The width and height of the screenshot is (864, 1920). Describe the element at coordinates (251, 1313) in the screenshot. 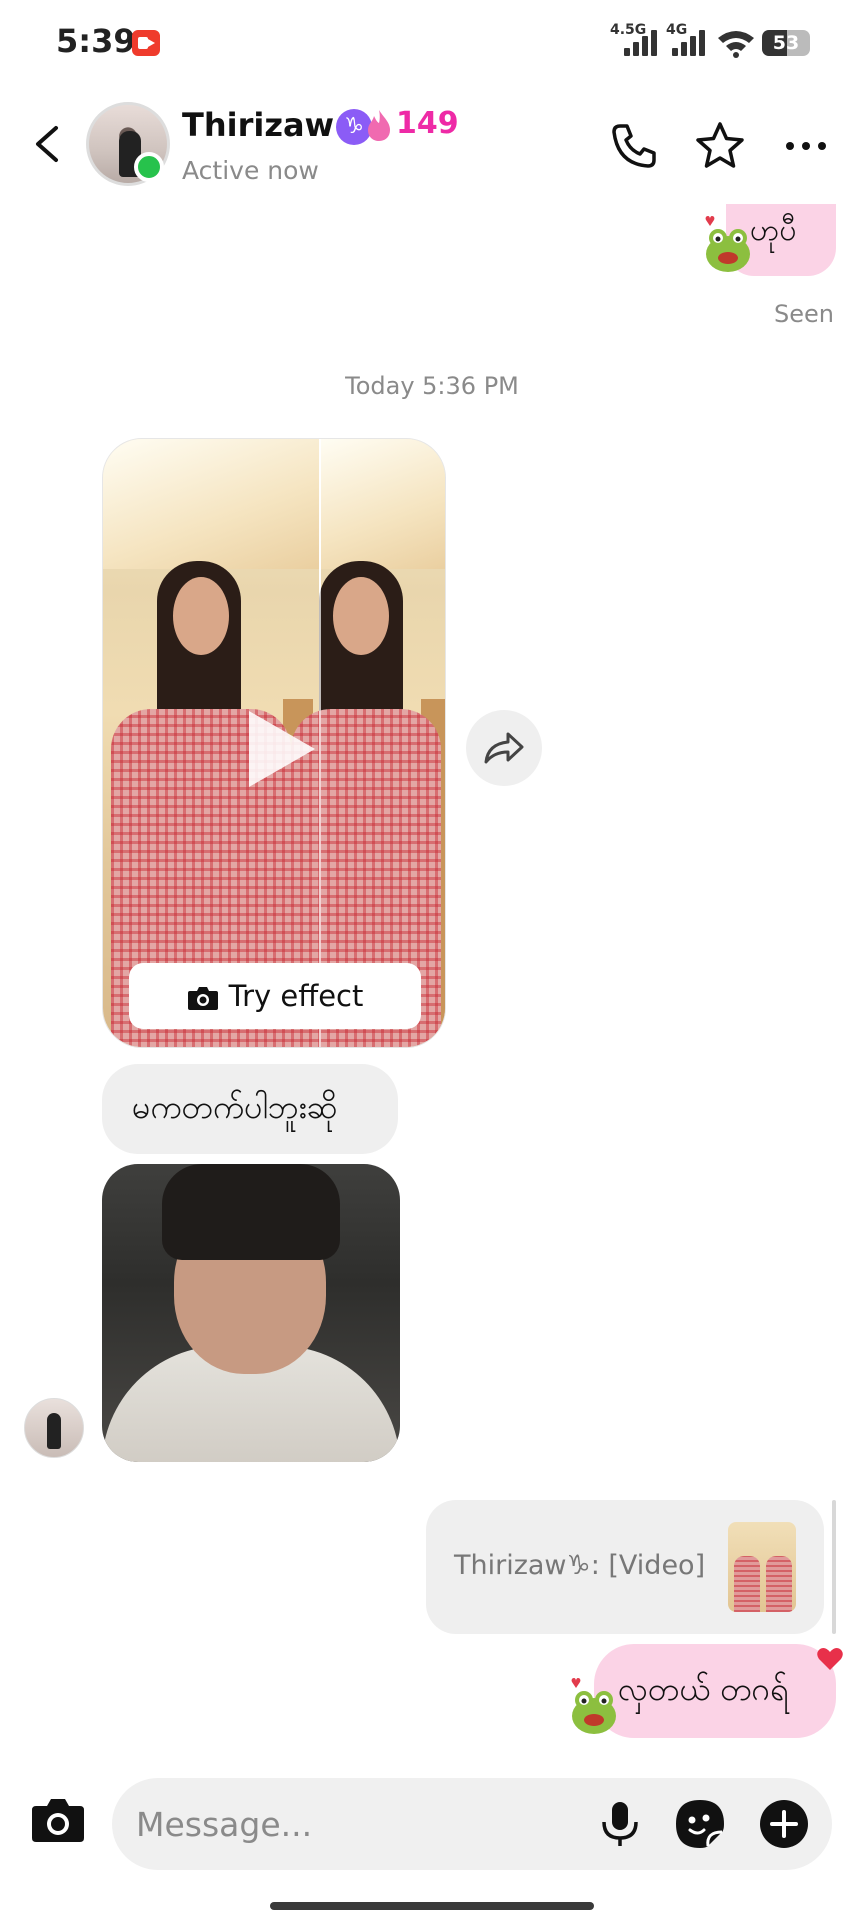

I see `incoming-photo-message` at that location.